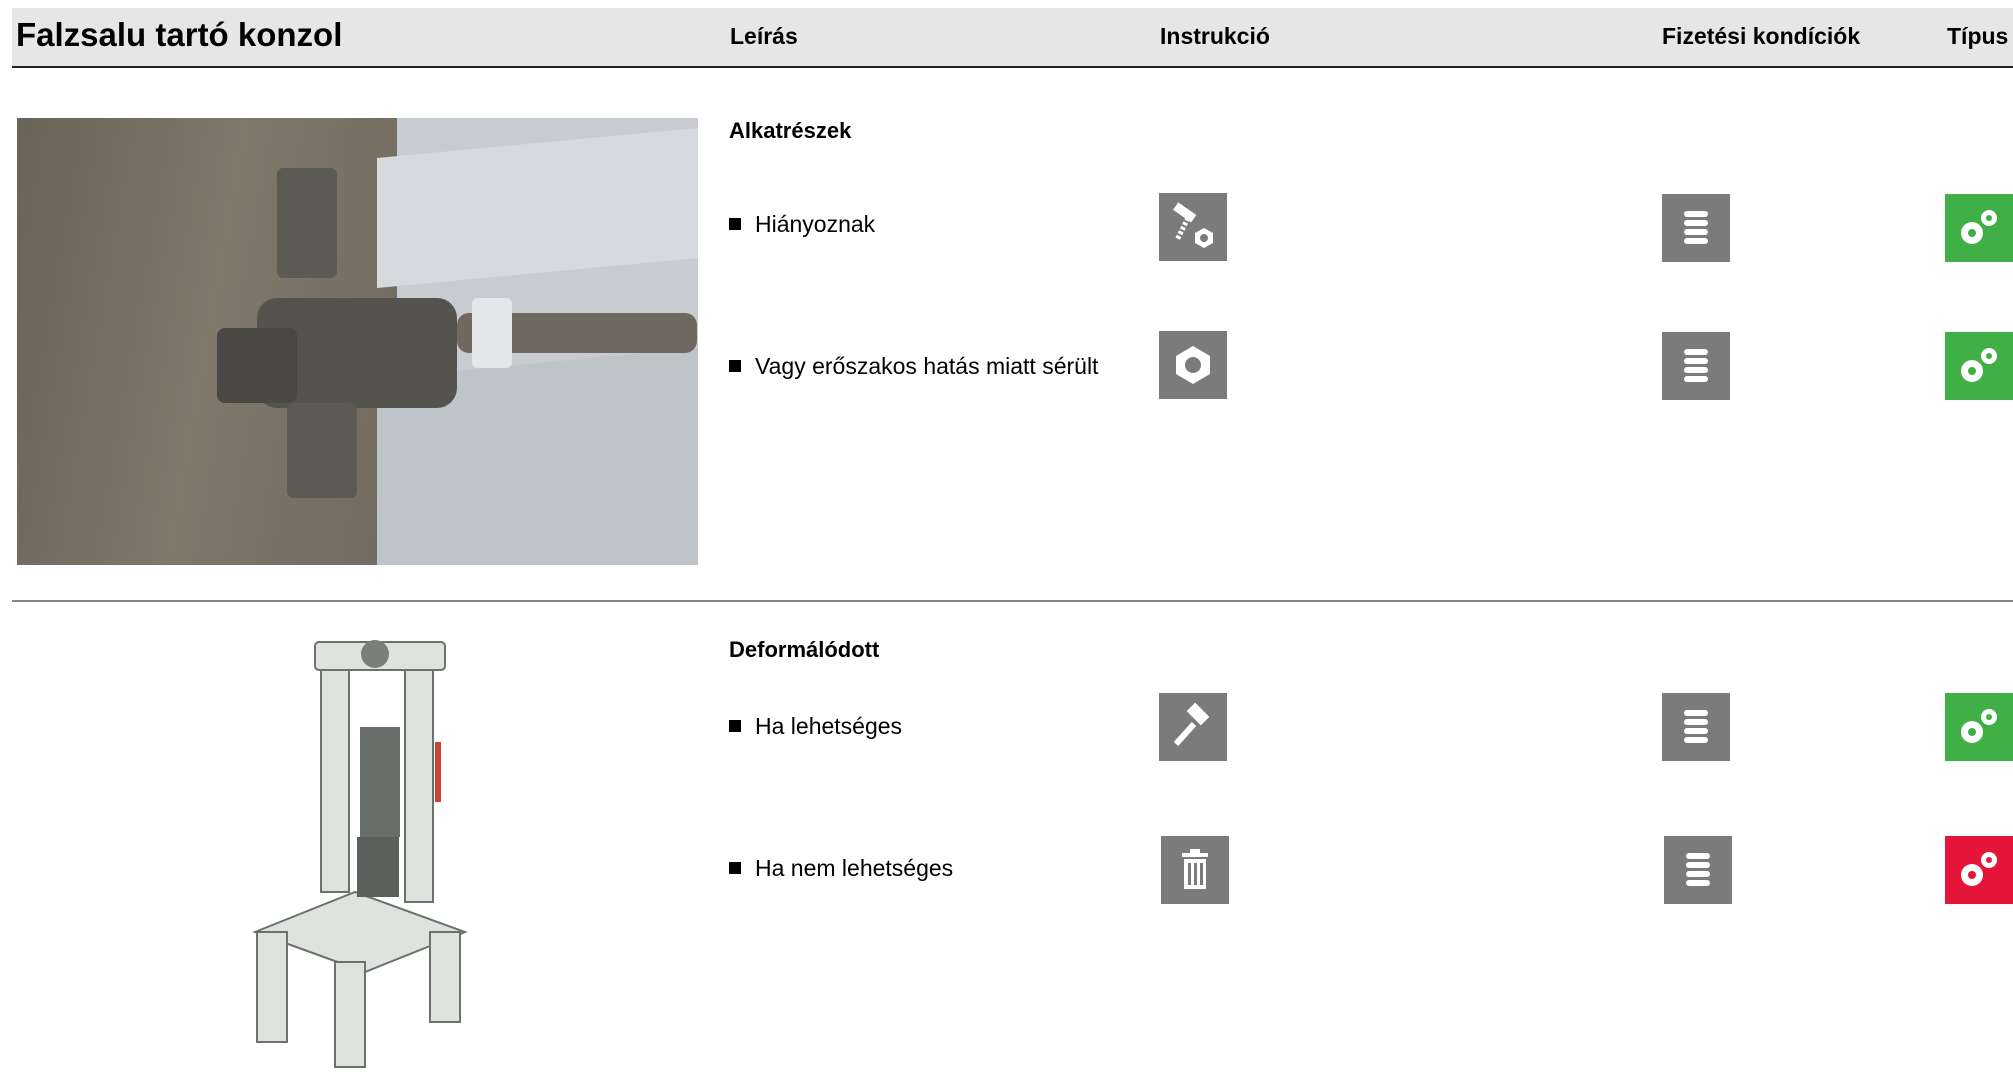  I want to click on list-item: Ha lehetséges, so click(815, 726).